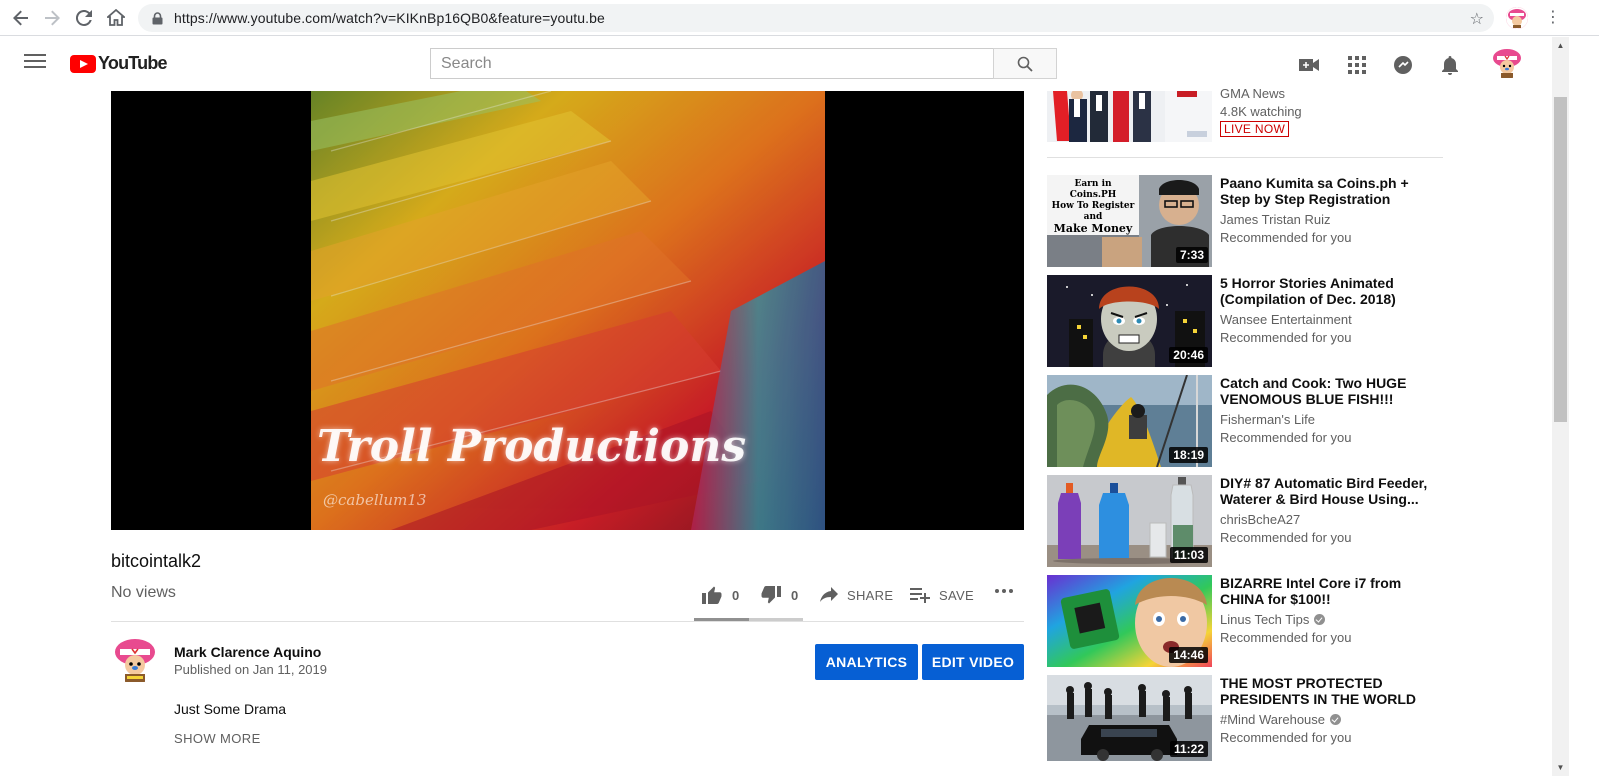 The image size is (1599, 776). What do you see at coordinates (795, 595) in the screenshot?
I see `dislike-count: 0` at bounding box center [795, 595].